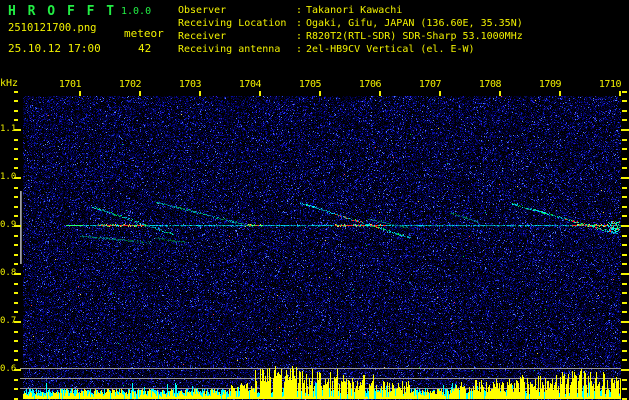  What do you see at coordinates (8, 321) in the screenshot?
I see `y-axis-label: 0.7` at bounding box center [8, 321].